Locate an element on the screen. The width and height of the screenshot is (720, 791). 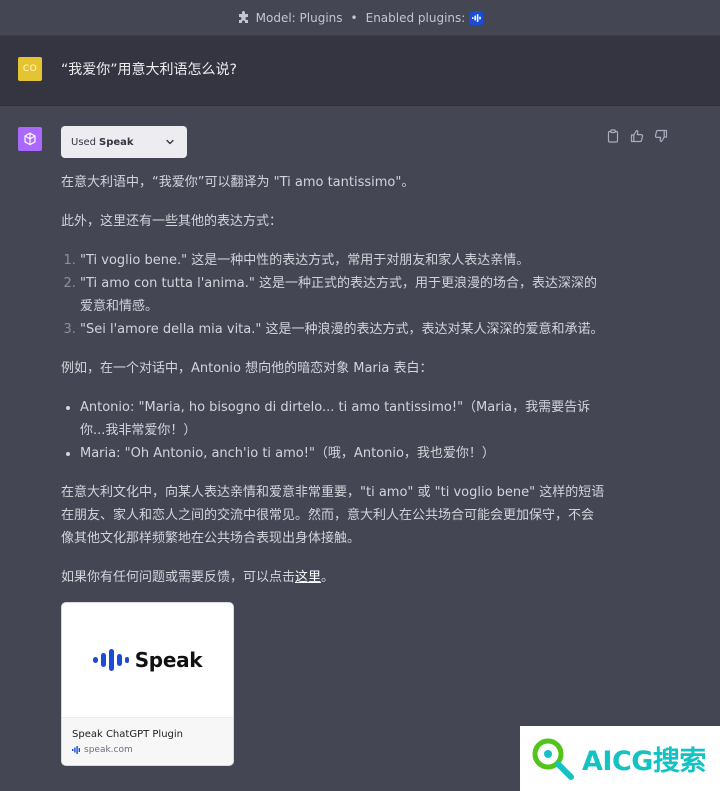
openai-logo-icon is located at coordinates (30, 139).